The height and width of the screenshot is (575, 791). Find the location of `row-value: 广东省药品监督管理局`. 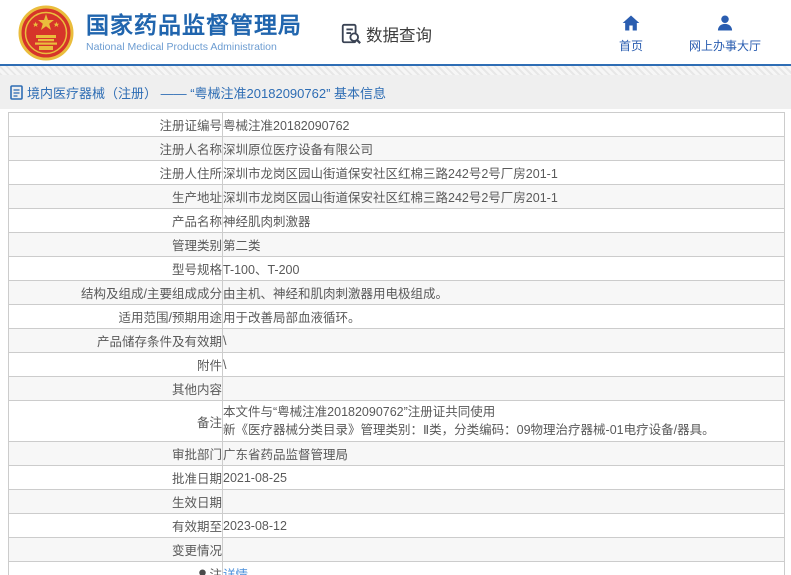

row-value: 广东省药品监督管理局 is located at coordinates (503, 453).